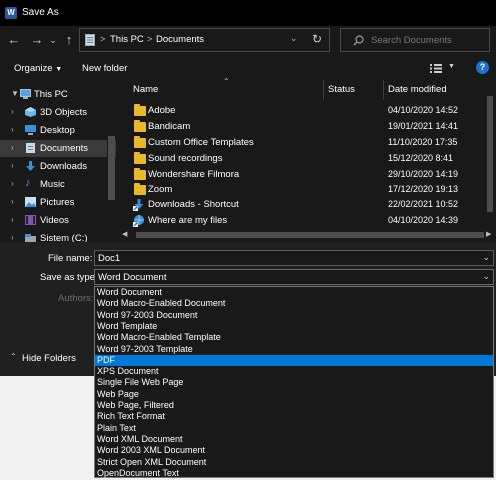 This screenshot has height=480, width=496. I want to click on organize-menu: Organize ▼, so click(38, 68).